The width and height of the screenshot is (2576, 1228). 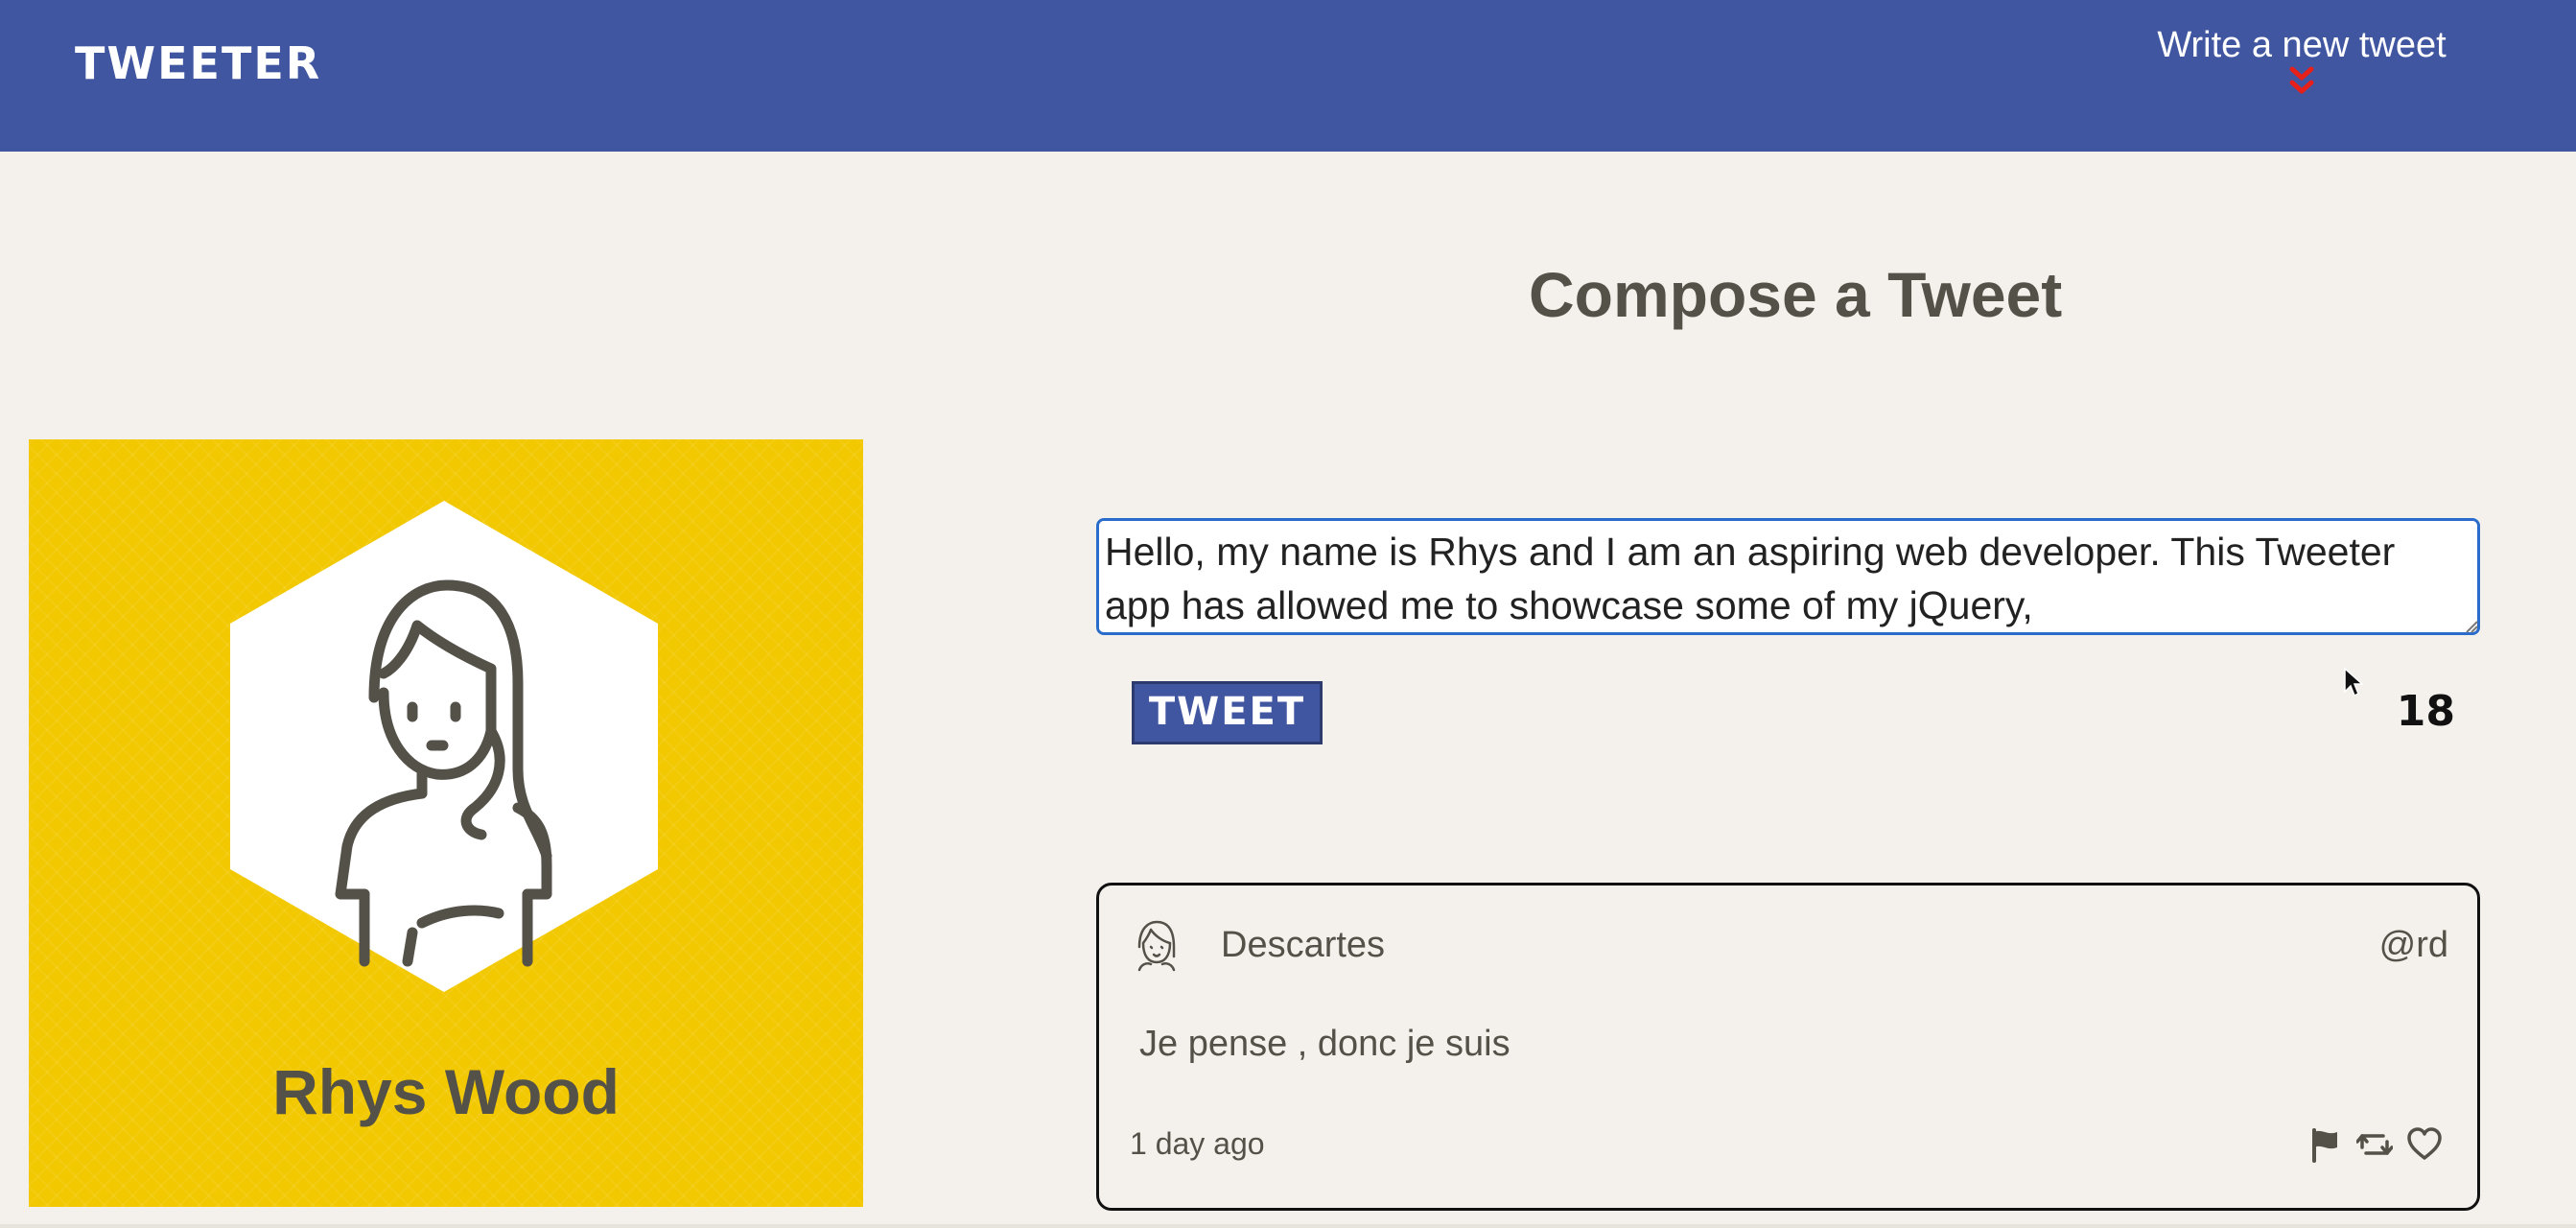 I want to click on character-counter: 18, so click(x=2425, y=711).